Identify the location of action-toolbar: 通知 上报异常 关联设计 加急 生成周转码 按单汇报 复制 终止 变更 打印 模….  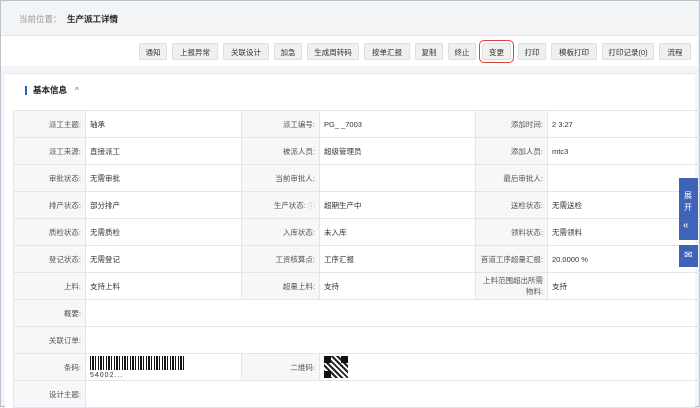
(349, 51).